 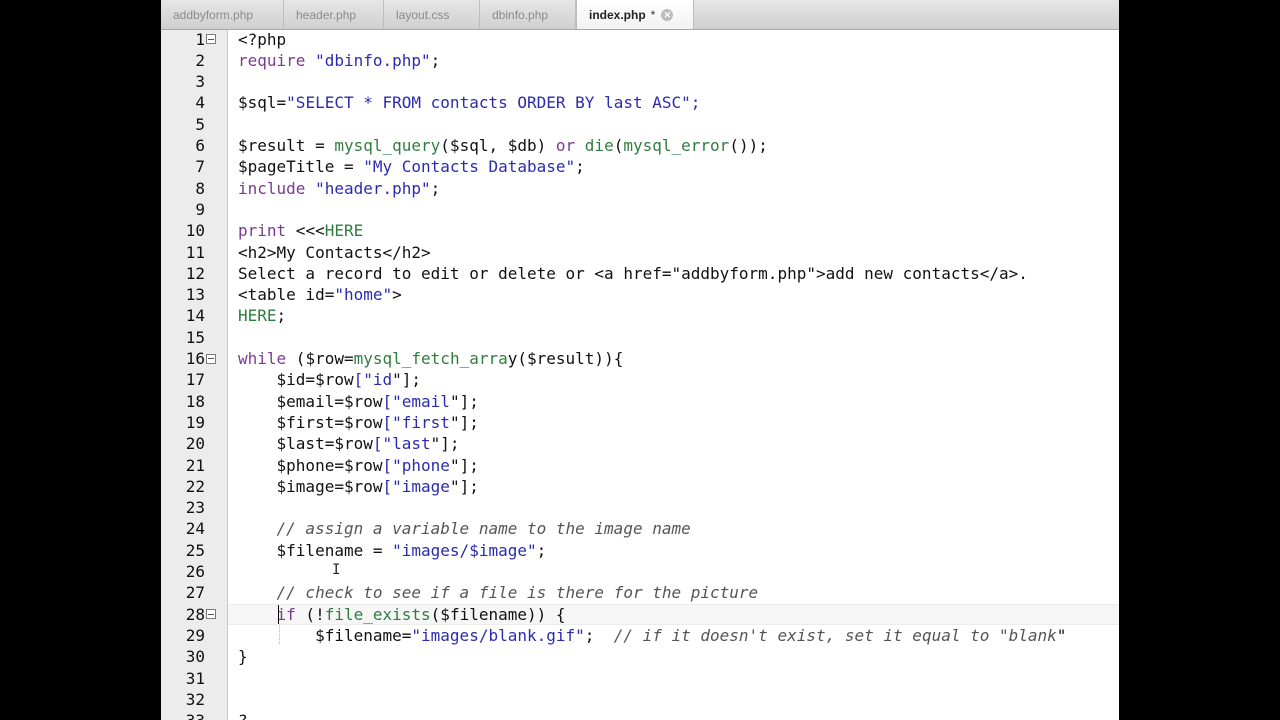 I want to click on code-line: $id=$row["id"];, so click(x=330, y=380).